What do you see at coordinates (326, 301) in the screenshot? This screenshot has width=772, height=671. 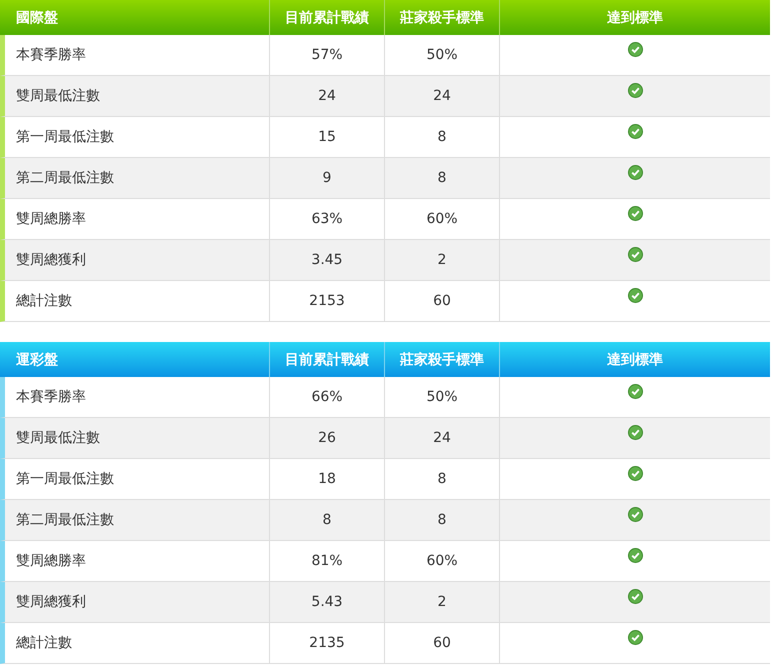 I see `table-cell: 2153` at bounding box center [326, 301].